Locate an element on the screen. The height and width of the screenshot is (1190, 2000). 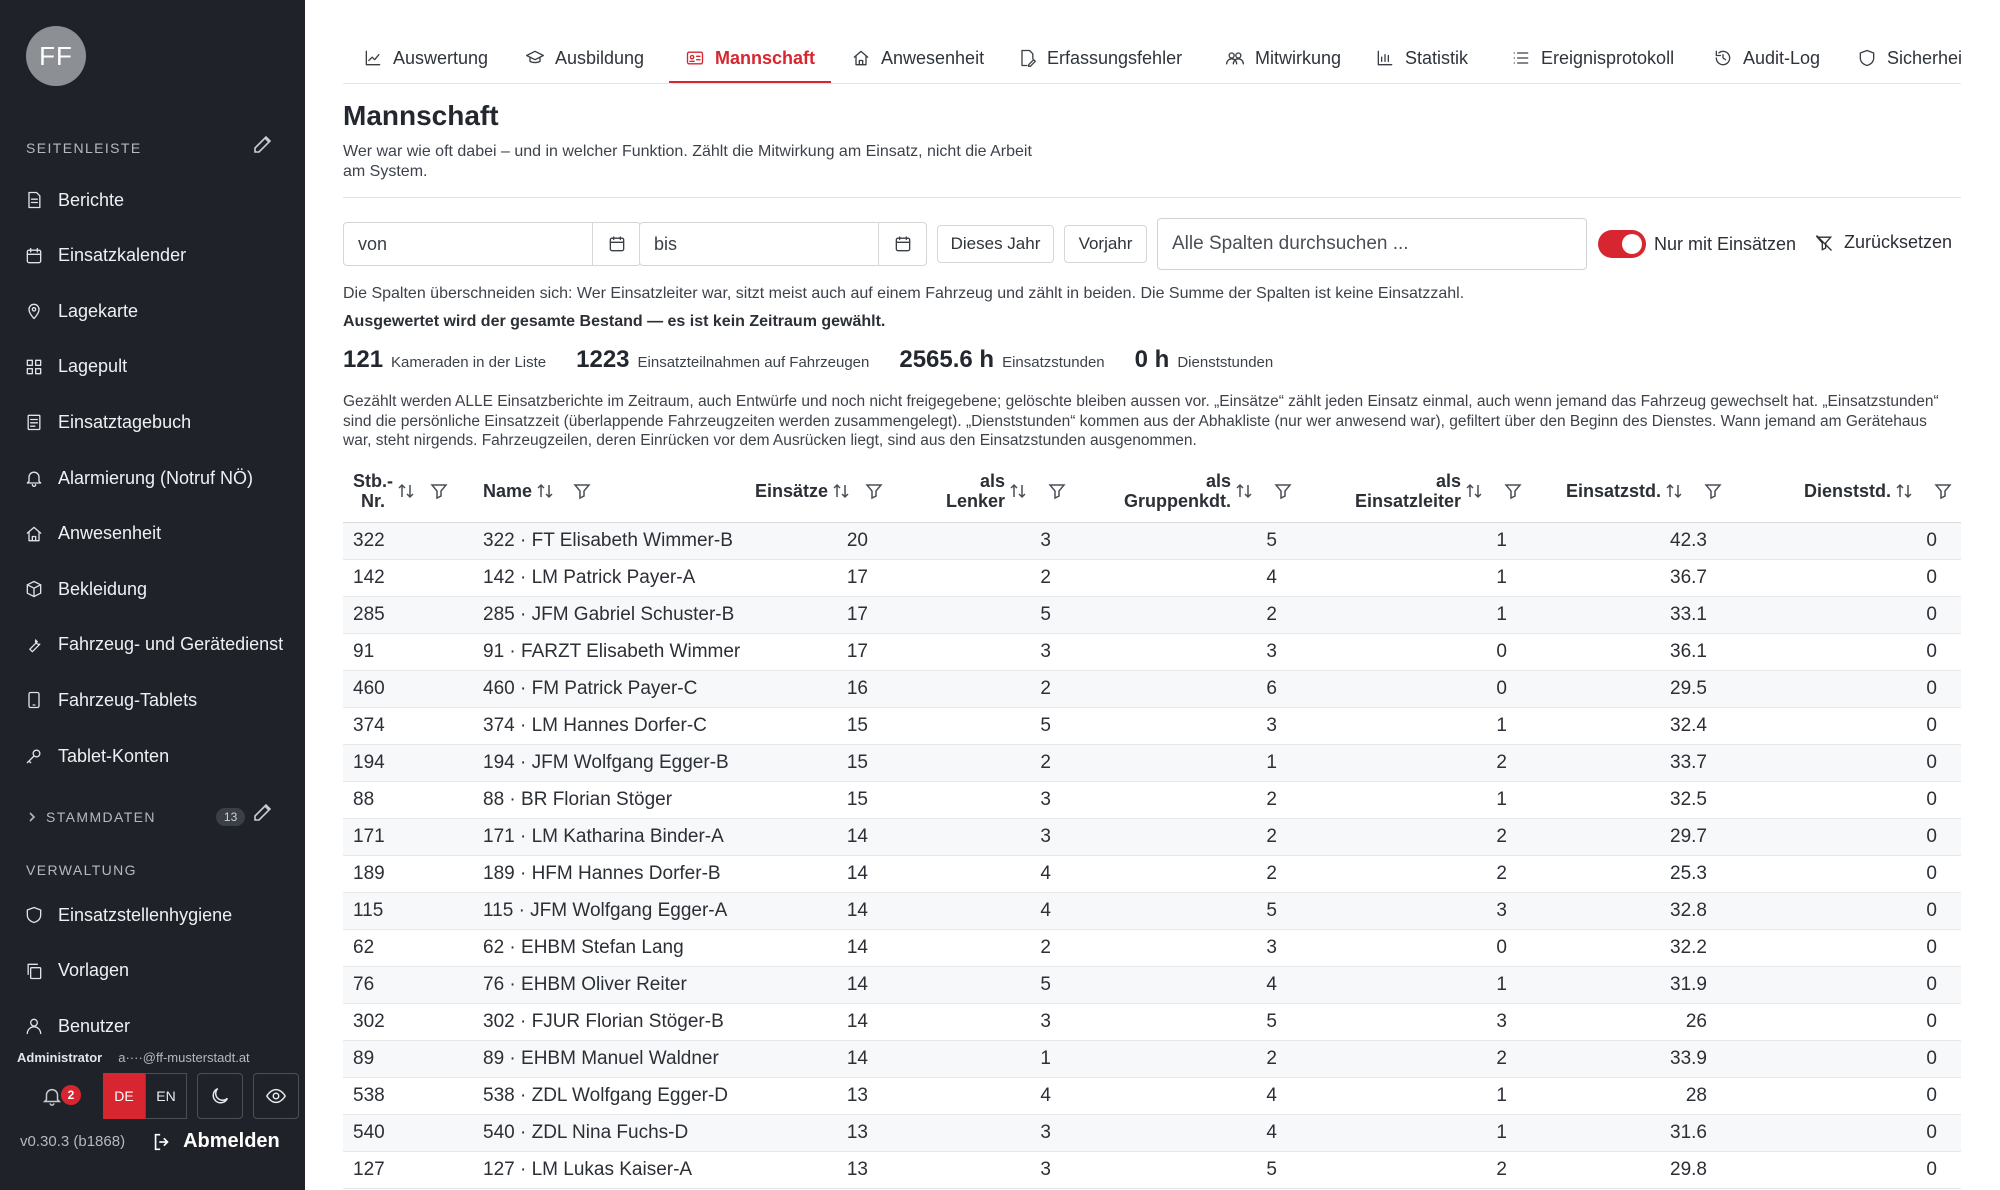
table-row: 540 540 · ZDL Nina Fuchs-D 13 3 4 1 31.6 0 is located at coordinates (1152, 1133).